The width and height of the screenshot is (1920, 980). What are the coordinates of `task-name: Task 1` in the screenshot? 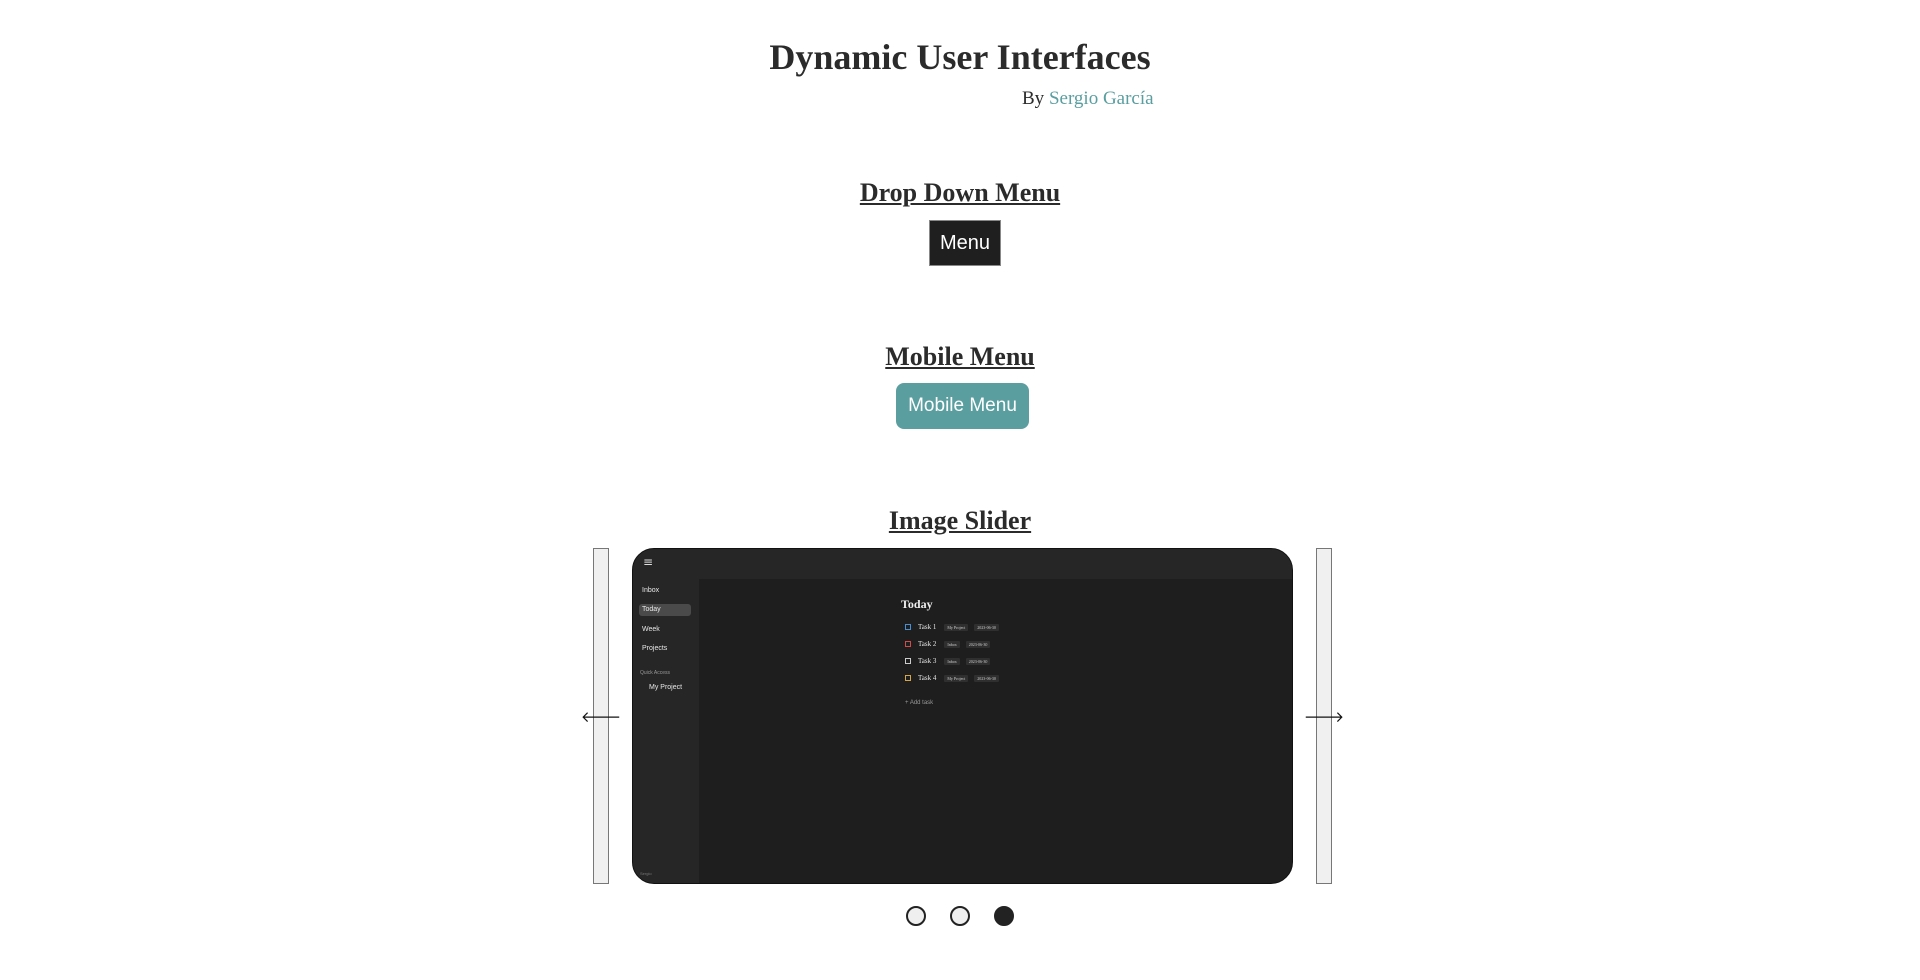 It's located at (927, 627).